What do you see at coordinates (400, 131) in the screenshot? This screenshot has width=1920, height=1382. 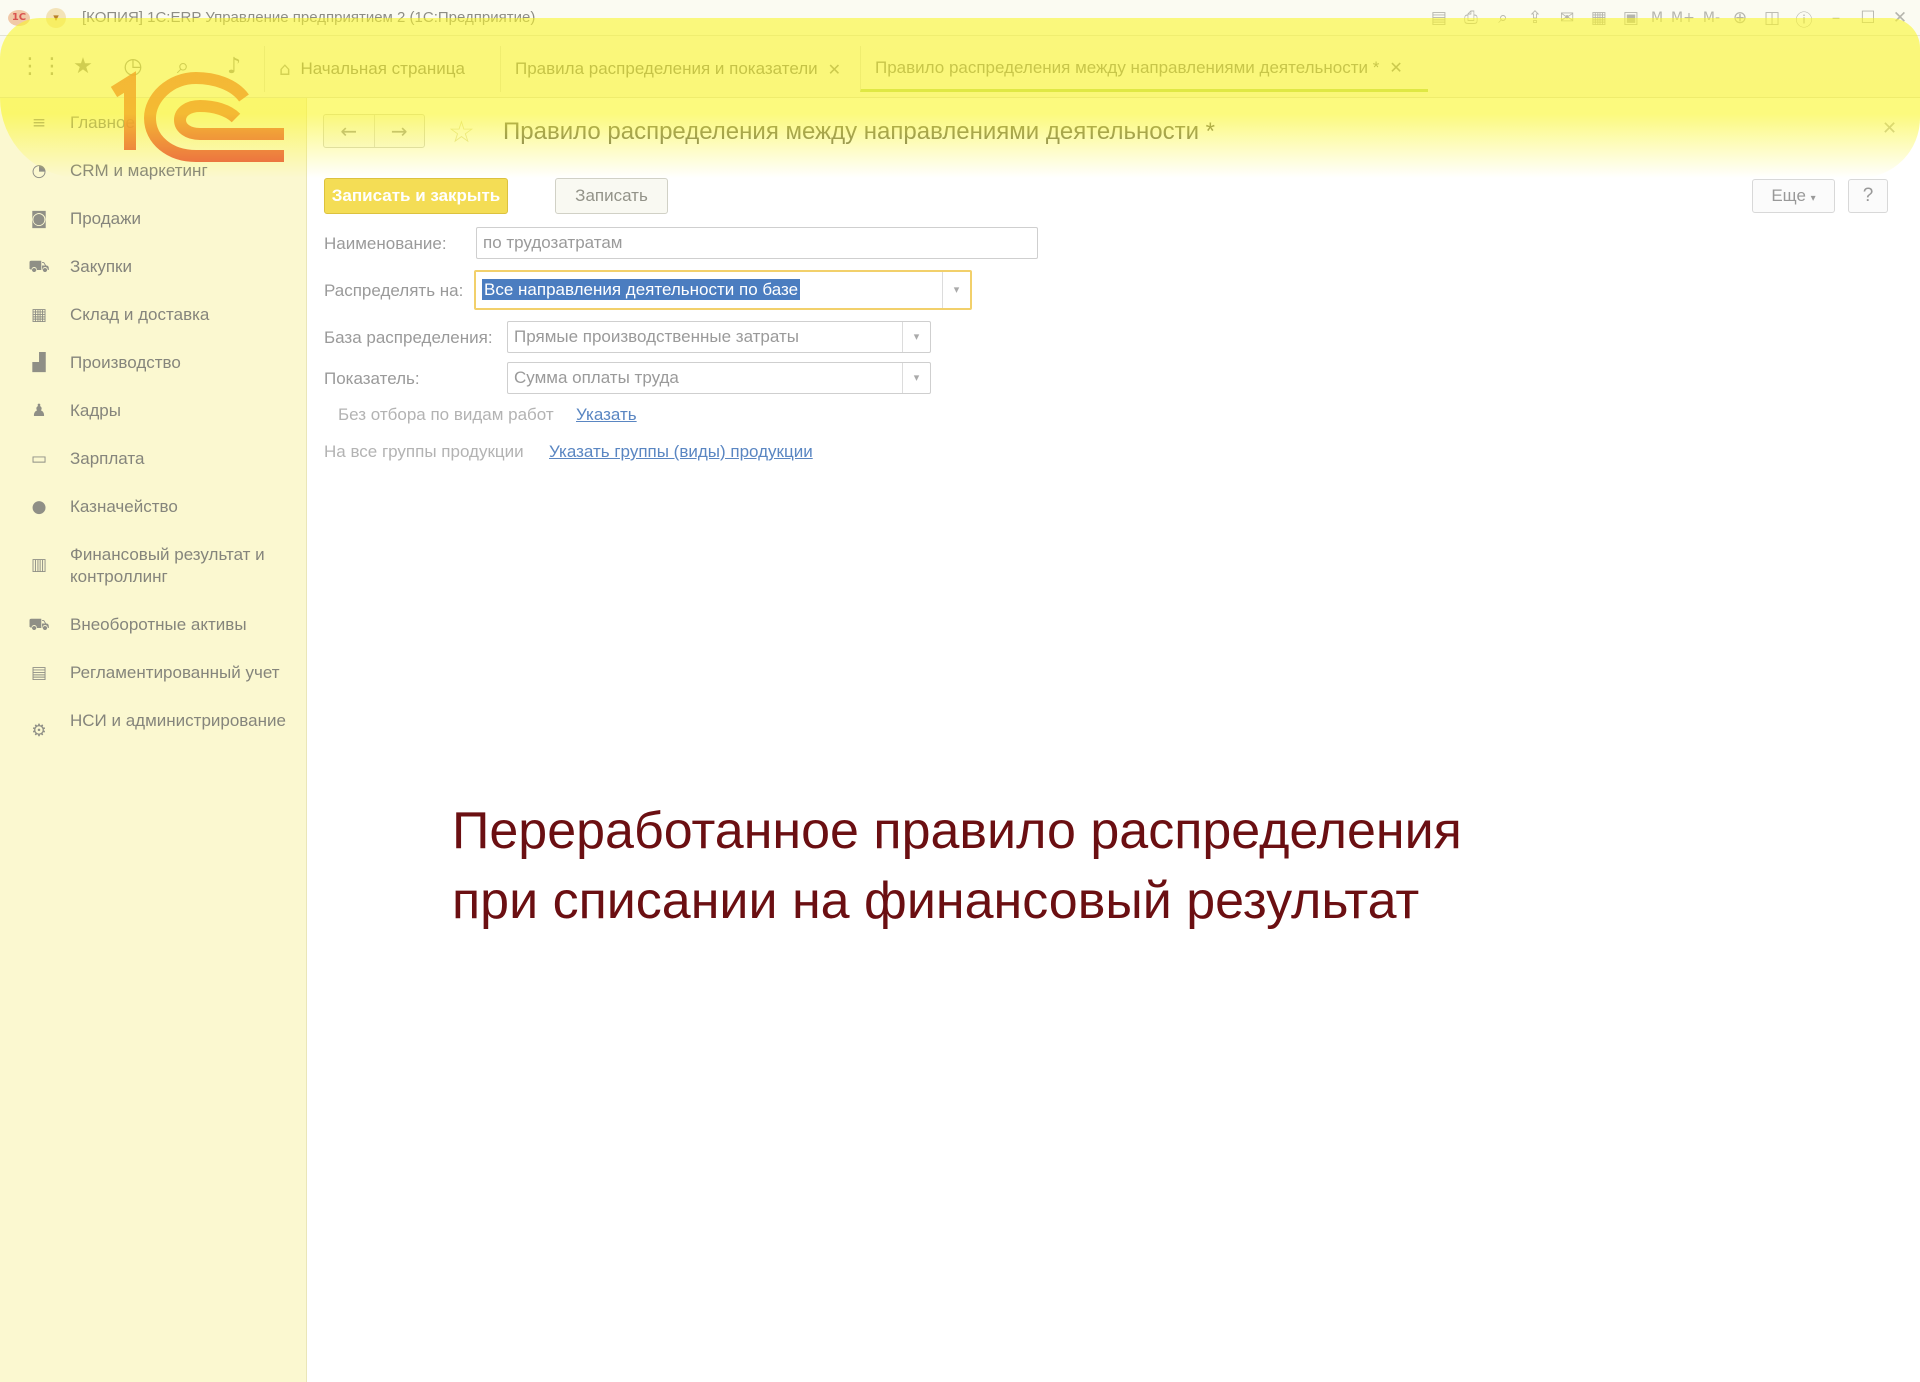 I see `forward-arrow-icon: →` at bounding box center [400, 131].